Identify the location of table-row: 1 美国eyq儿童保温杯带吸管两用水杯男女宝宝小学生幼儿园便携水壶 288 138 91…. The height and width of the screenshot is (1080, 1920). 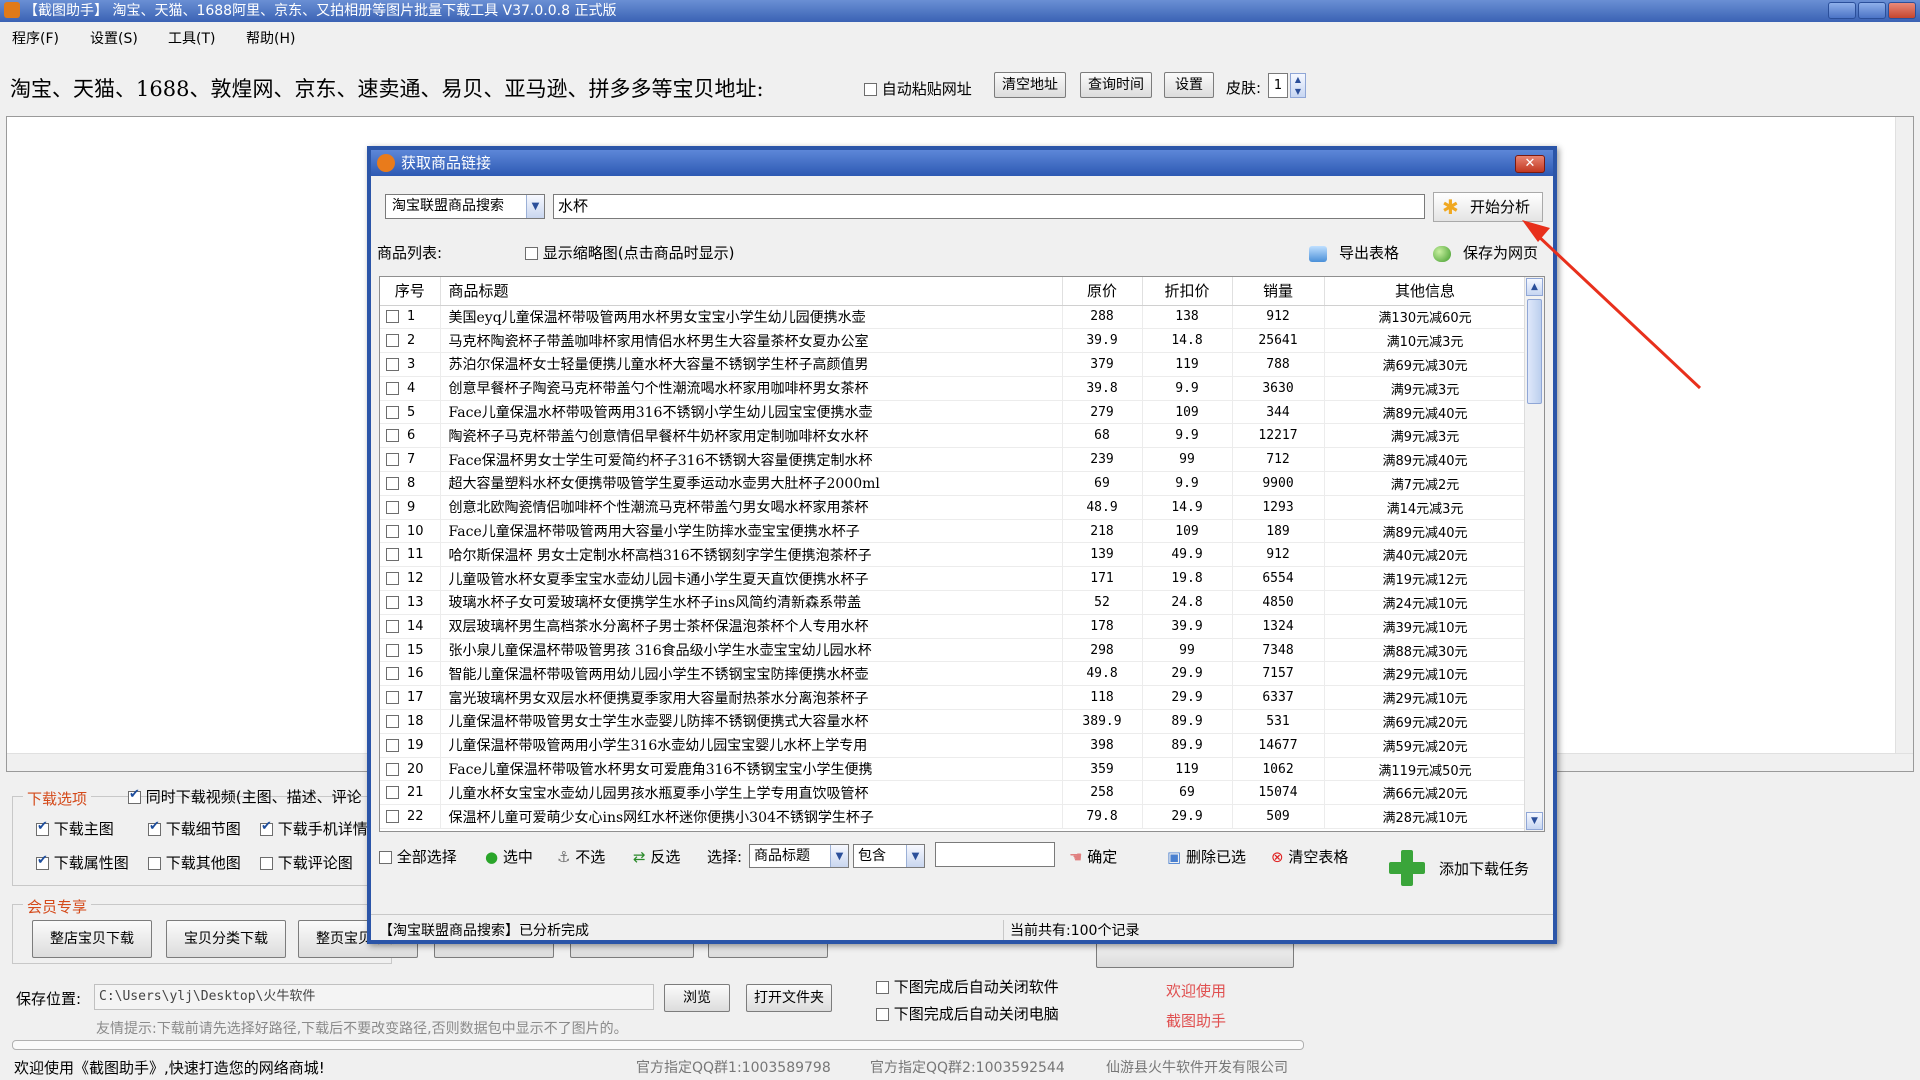
(953, 317).